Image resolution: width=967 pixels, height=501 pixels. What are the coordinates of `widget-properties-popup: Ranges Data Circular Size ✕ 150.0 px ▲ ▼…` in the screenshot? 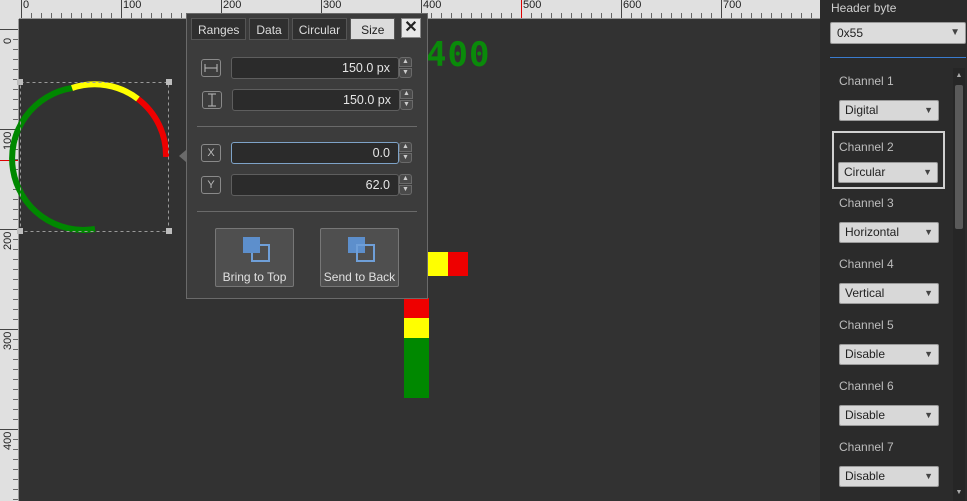 It's located at (307, 156).